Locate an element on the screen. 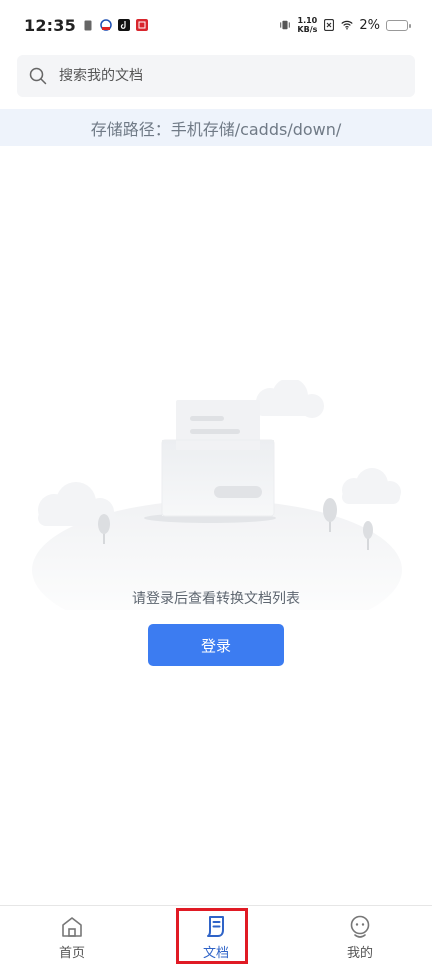 The image size is (432, 965). nav-item-home: 首页 is located at coordinates (72, 935).